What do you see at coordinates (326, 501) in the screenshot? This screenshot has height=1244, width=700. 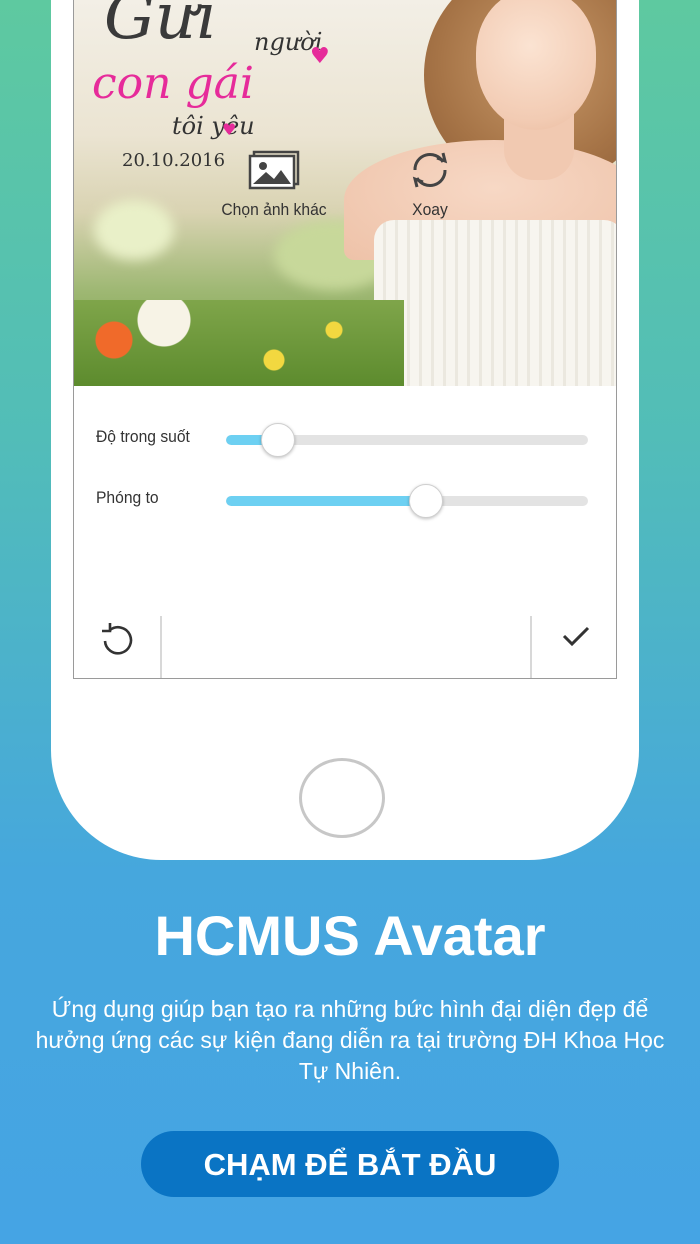 I see `zoom-fill` at bounding box center [326, 501].